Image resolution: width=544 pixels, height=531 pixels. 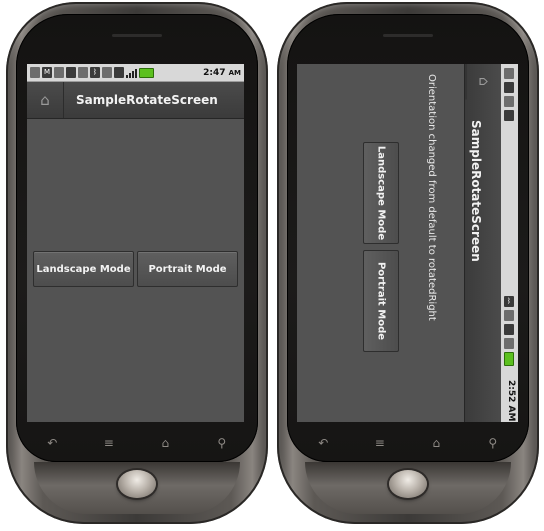 I want to click on status-bar: ᛒ 2:52 AM, so click(x=509, y=243).